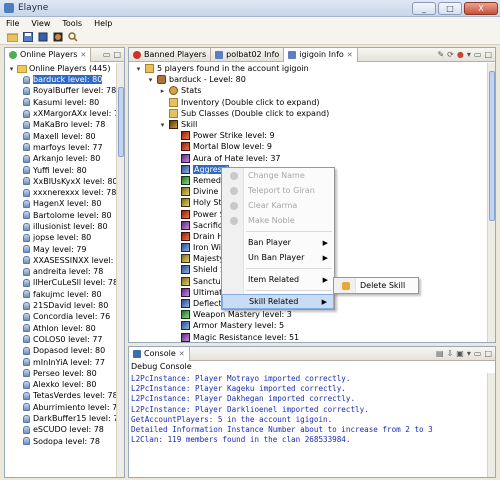 This screenshot has height=480, width=500. Describe the element at coordinates (440, 353) in the screenshot. I see `clear-console-icon: ▤` at that location.